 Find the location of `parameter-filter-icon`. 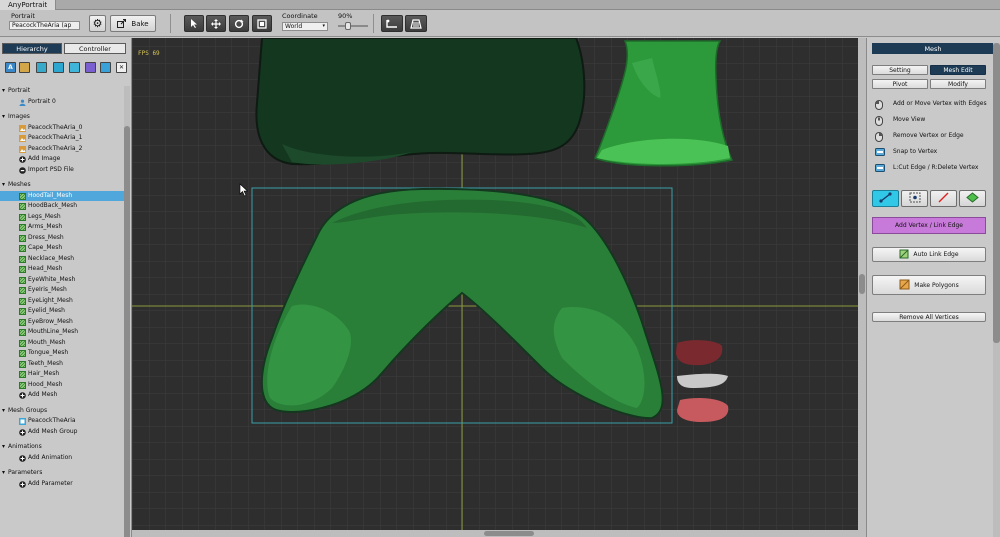

parameter-filter-icon is located at coordinates (90, 67).